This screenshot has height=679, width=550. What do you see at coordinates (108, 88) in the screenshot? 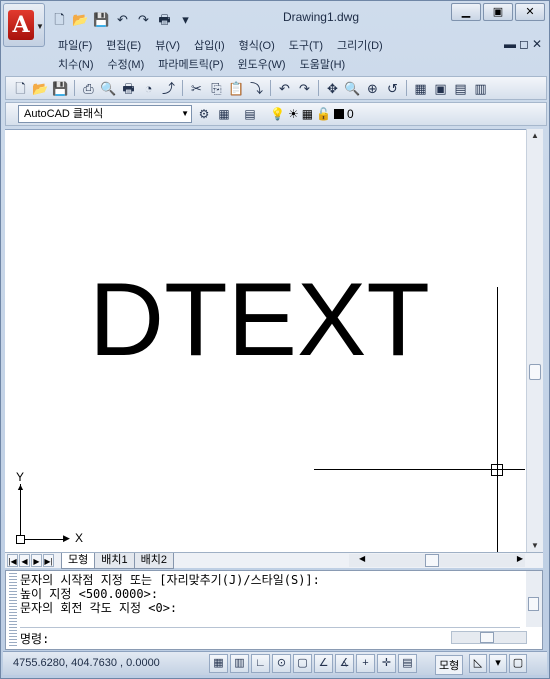
I see `plot-preview-icon: 🔍` at bounding box center [108, 88].